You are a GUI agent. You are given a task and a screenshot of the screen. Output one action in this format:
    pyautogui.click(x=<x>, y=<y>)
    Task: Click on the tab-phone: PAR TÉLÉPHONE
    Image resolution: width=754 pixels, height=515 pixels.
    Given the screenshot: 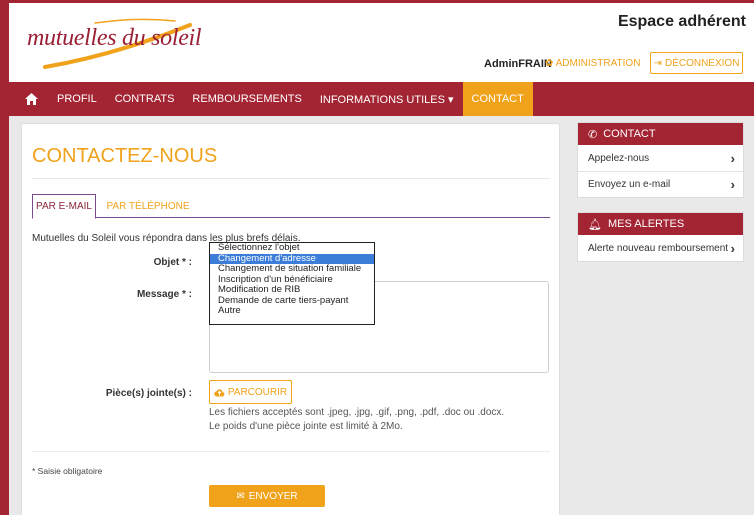 What is the action you would take?
    pyautogui.click(x=148, y=206)
    